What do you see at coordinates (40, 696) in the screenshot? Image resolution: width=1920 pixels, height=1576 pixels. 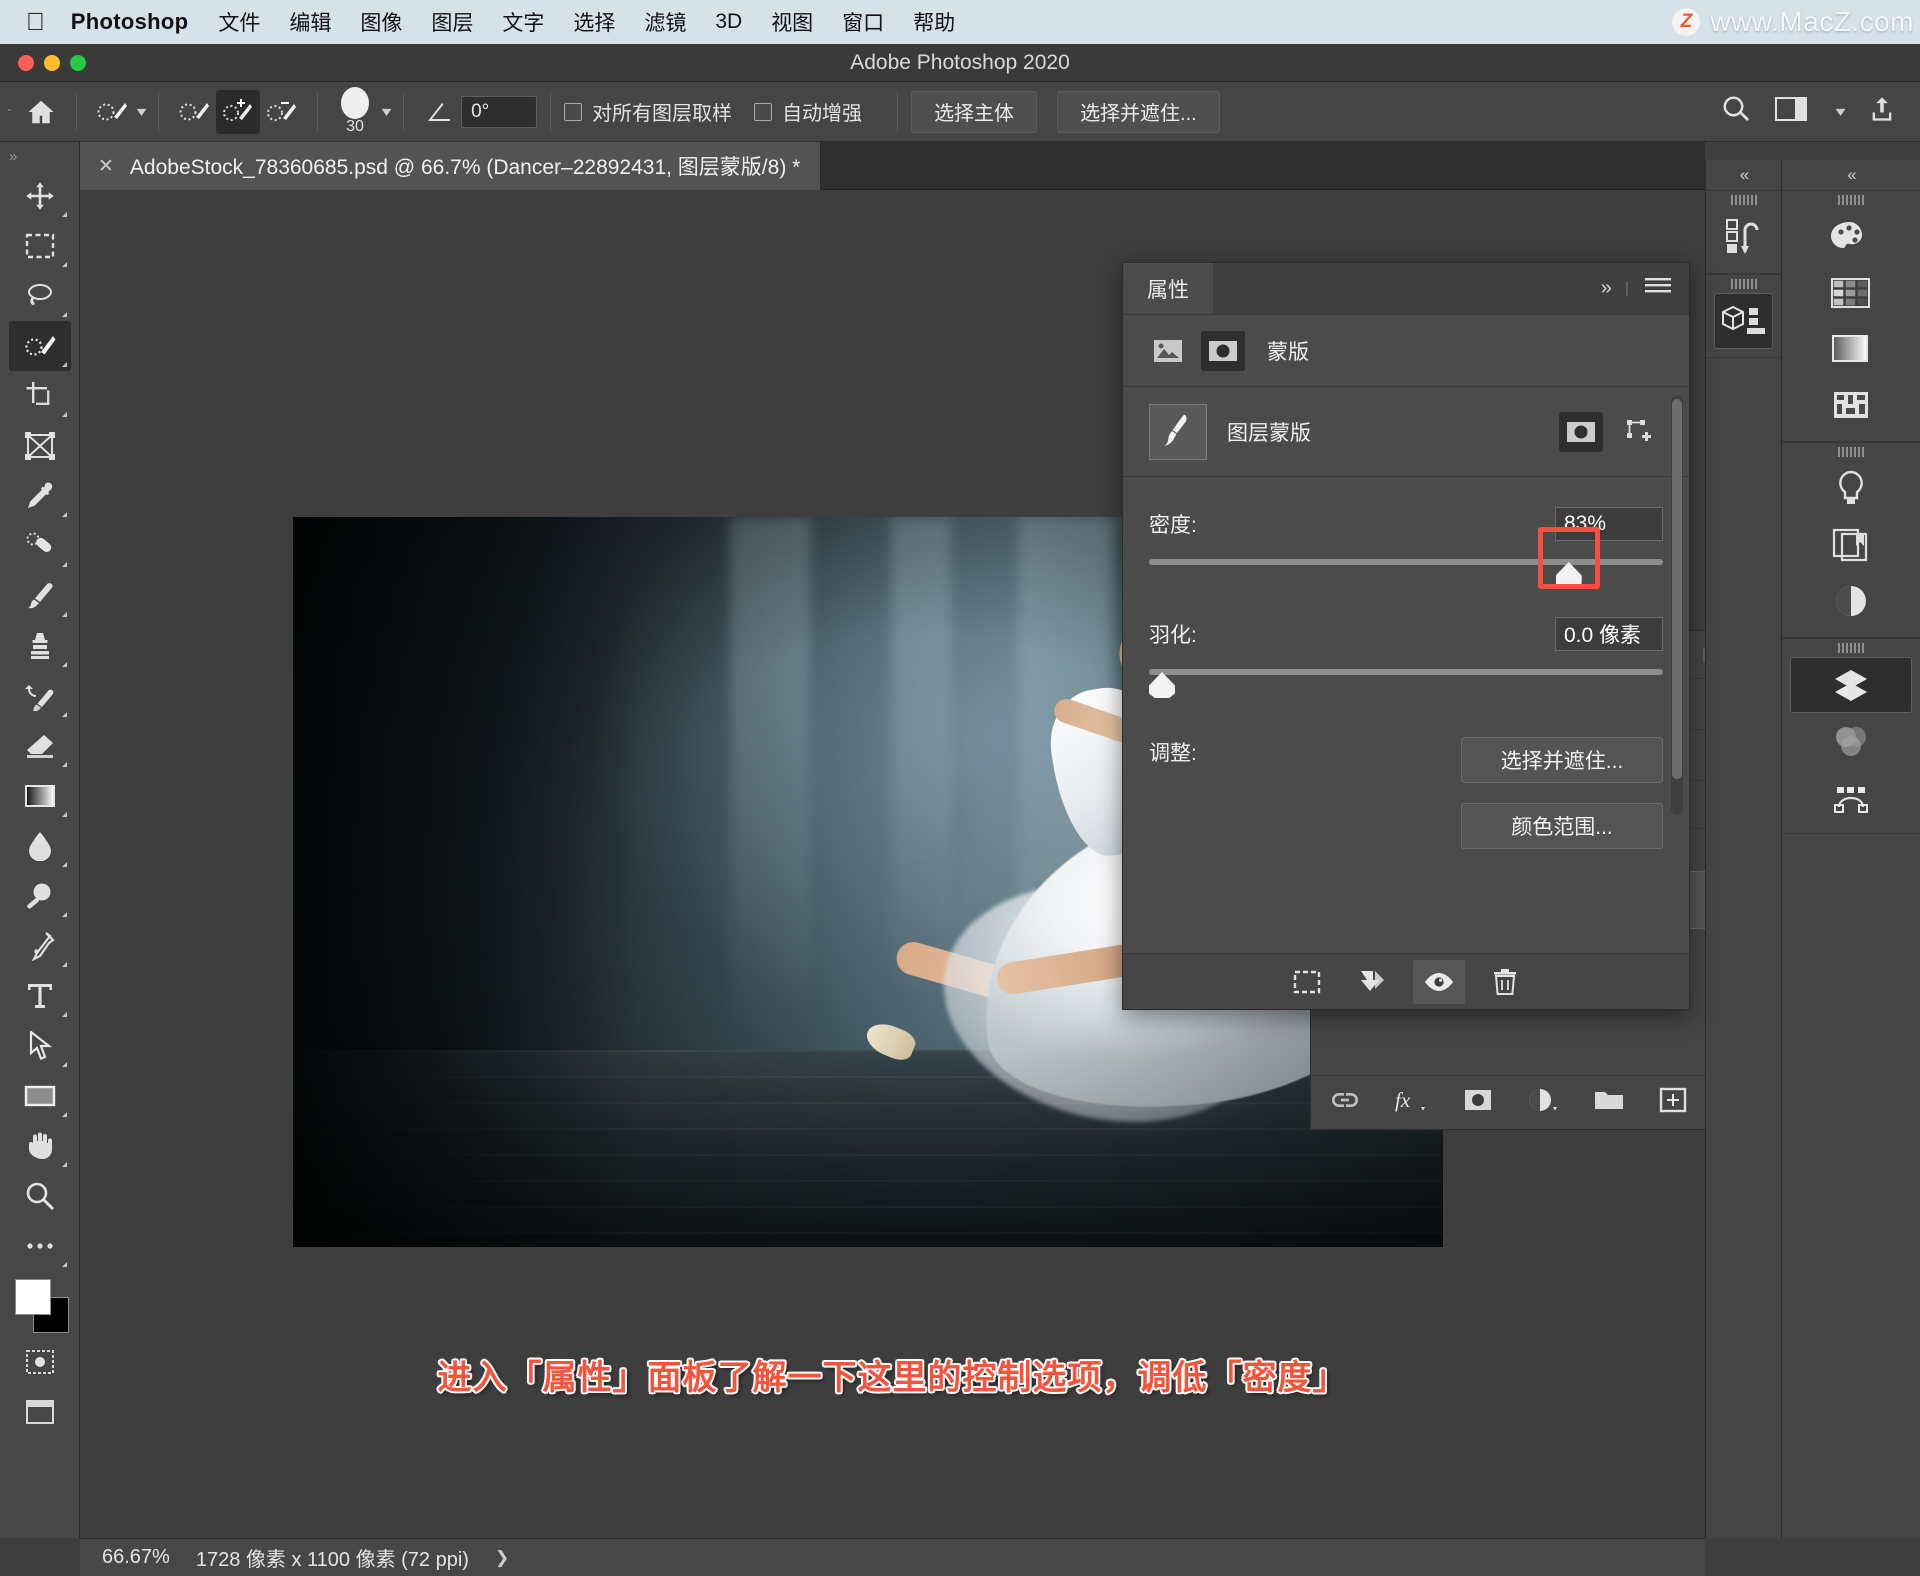 I see `history-brush-tool` at bounding box center [40, 696].